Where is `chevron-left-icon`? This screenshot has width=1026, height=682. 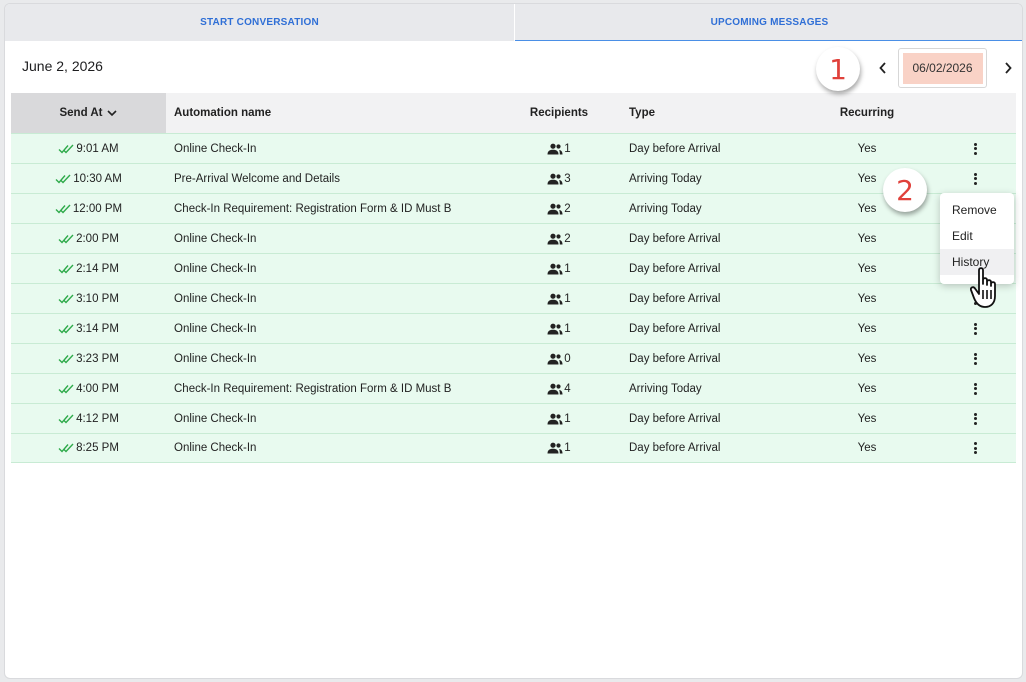 chevron-left-icon is located at coordinates (883, 68).